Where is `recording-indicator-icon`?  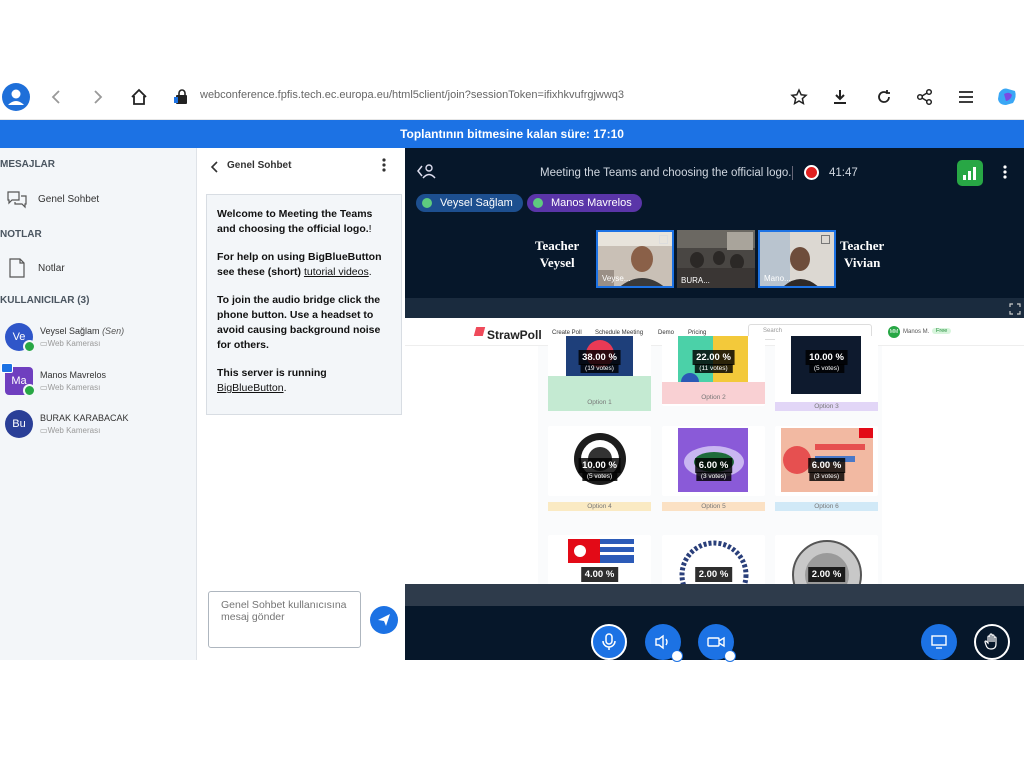 recording-indicator-icon is located at coordinates (811, 172).